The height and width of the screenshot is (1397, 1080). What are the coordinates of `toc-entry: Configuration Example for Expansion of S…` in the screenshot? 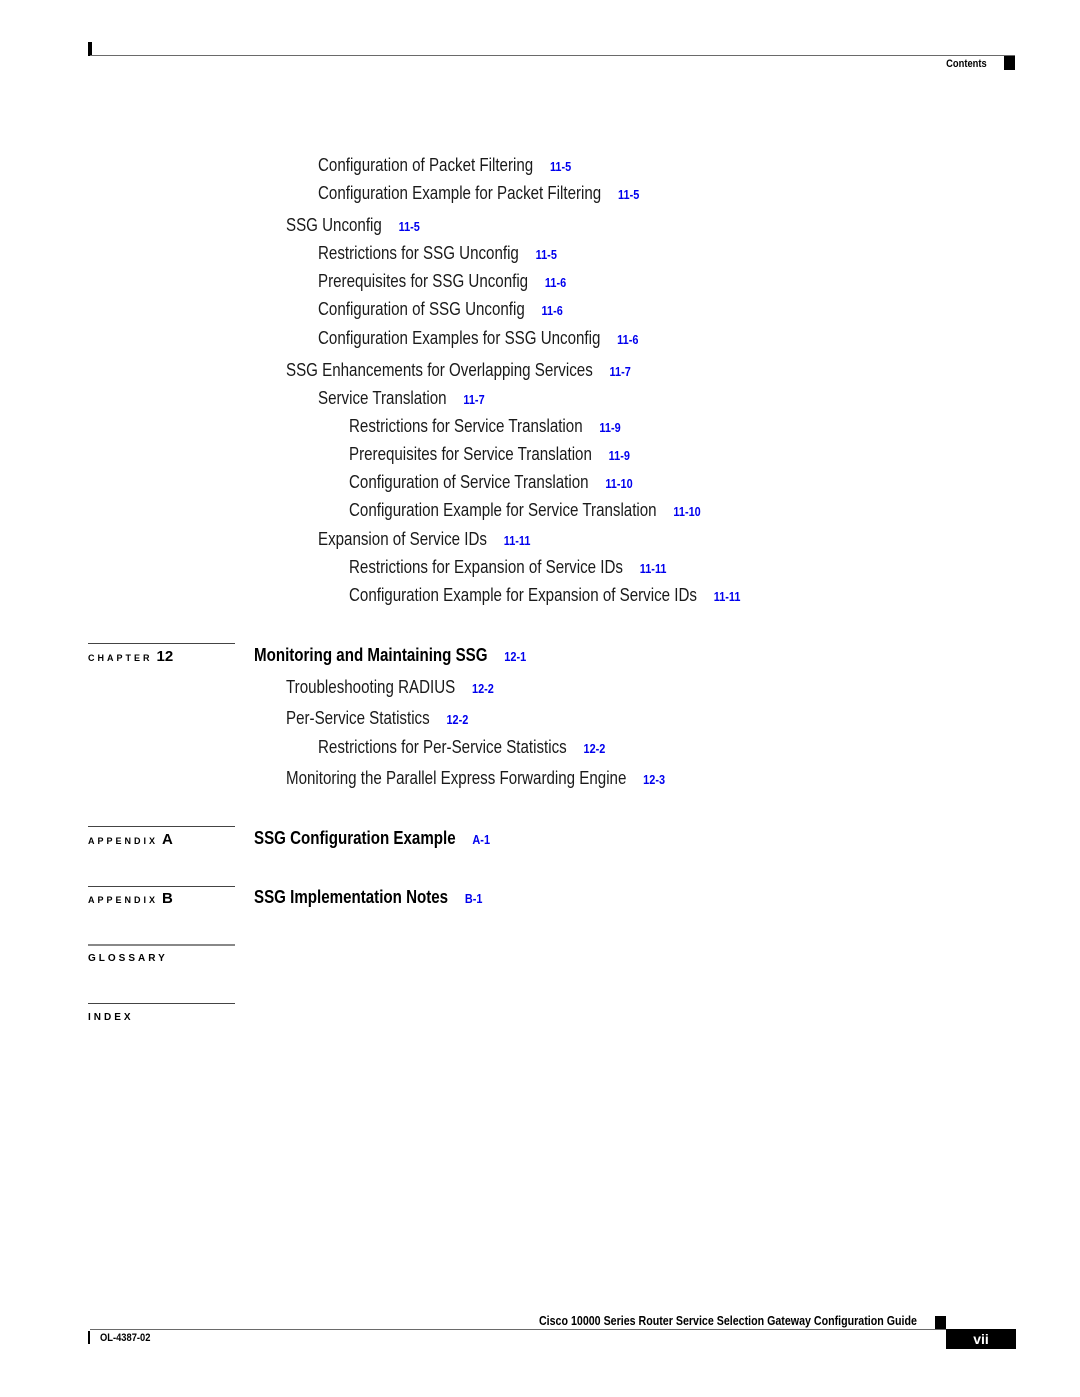 It's located at (544, 596).